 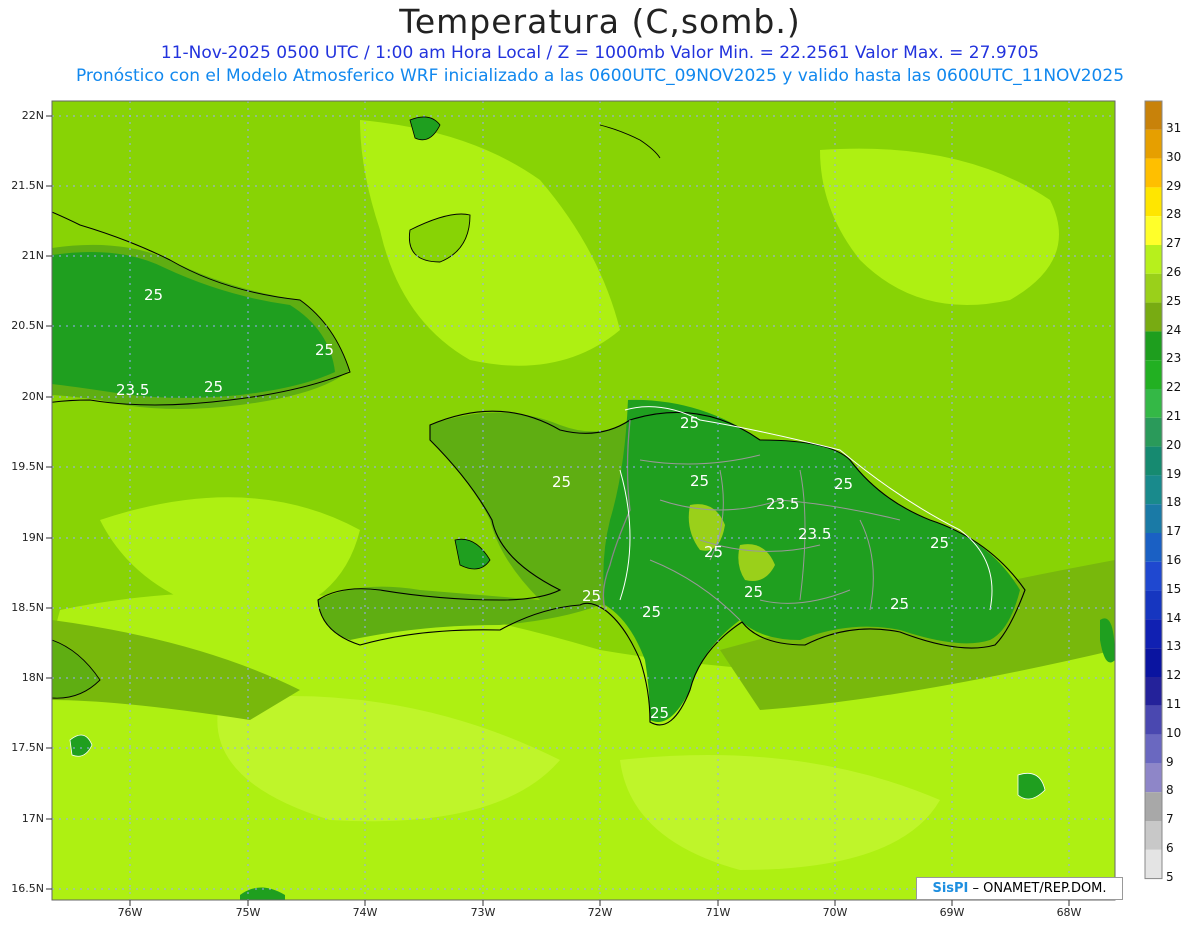 I want to click on lon-label: 74W, so click(x=365, y=912).